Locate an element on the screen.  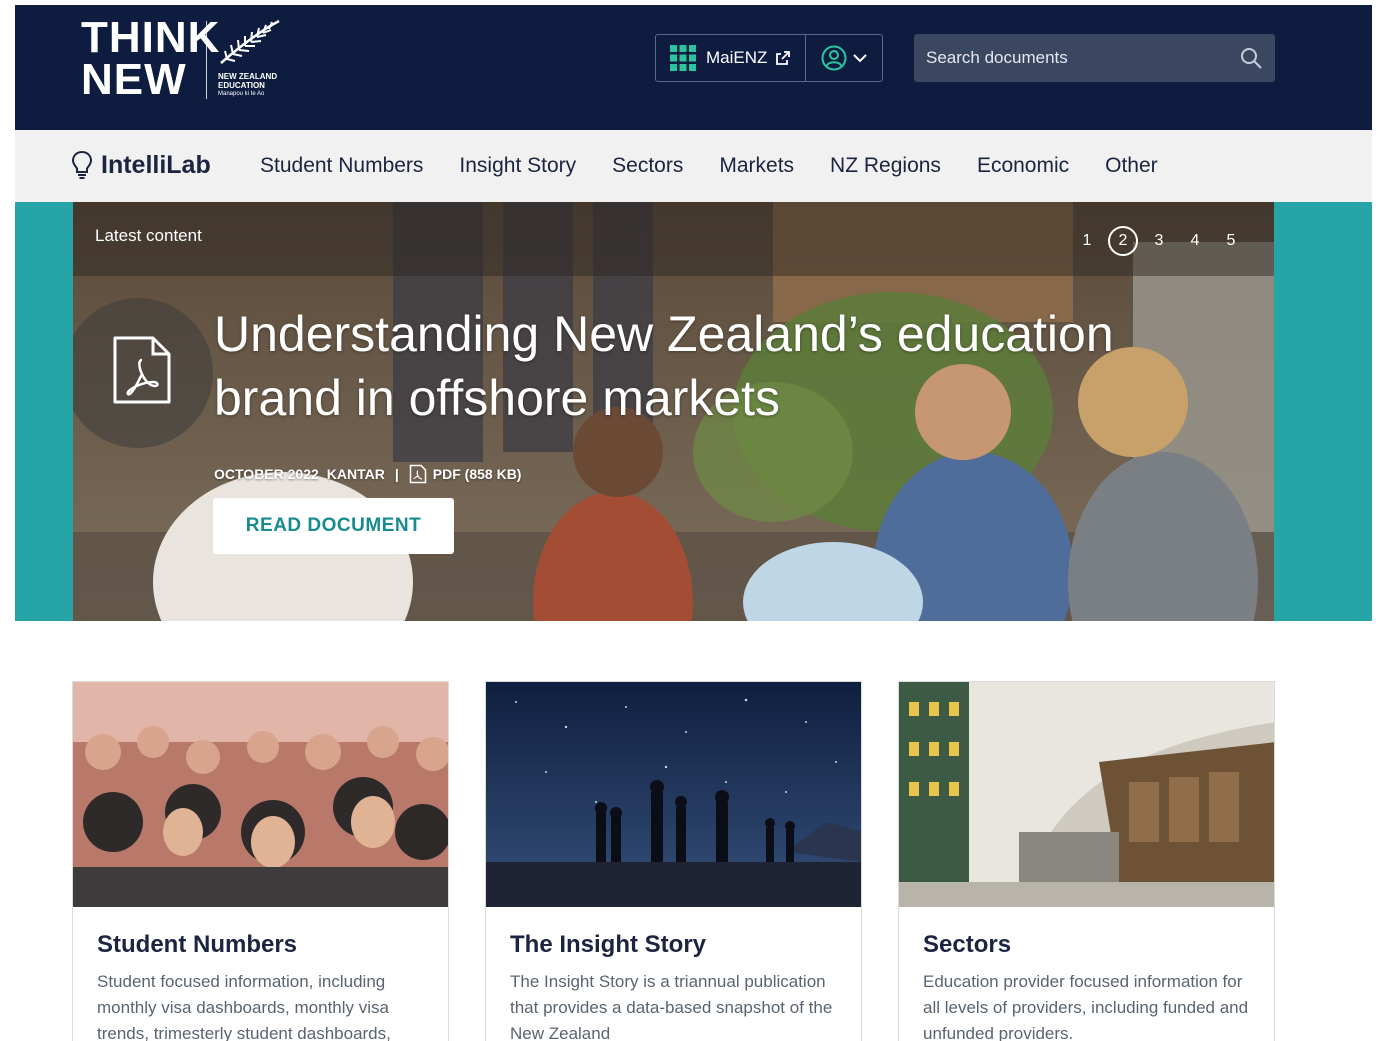
carousel-pager: 1 2 3 4 5 is located at coordinates (1156, 241).